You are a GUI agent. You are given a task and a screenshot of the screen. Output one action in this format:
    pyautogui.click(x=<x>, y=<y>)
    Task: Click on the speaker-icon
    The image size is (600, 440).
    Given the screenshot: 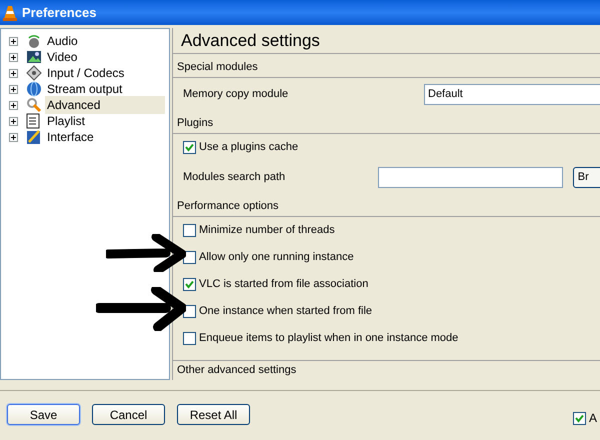 What is the action you would take?
    pyautogui.click(x=34, y=41)
    